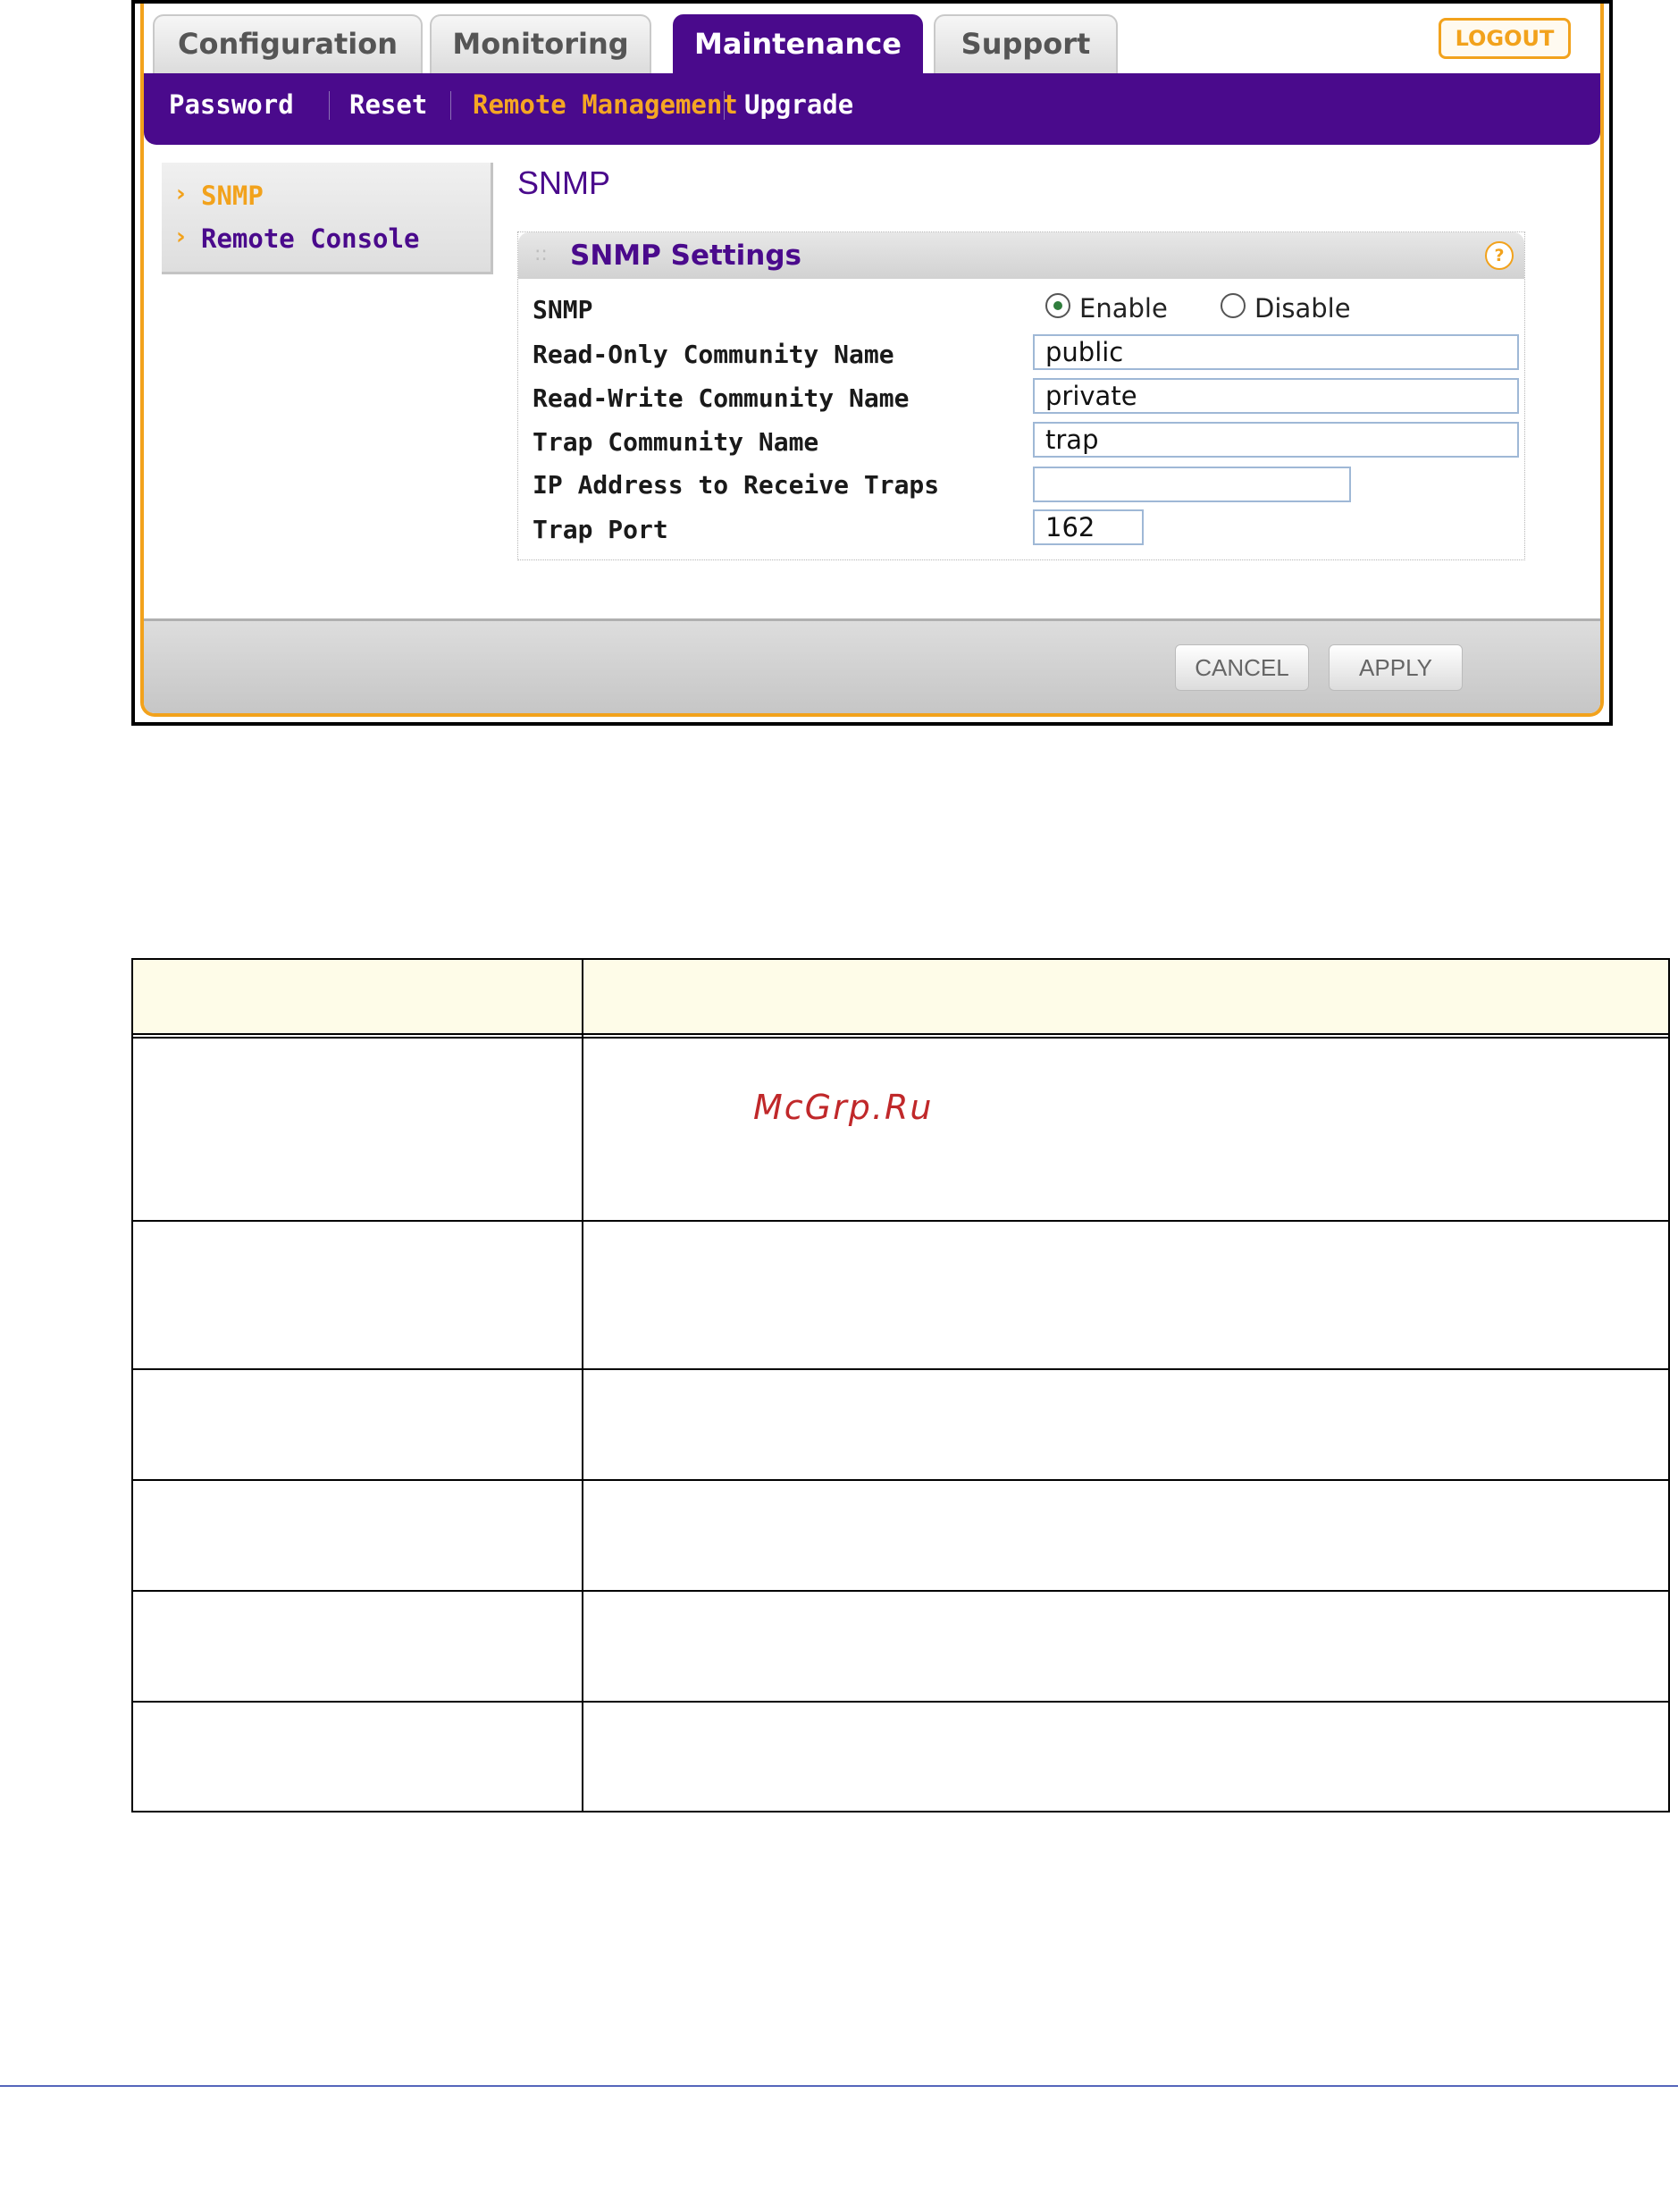  What do you see at coordinates (1276, 440) in the screenshot?
I see `trap-community-input: trap` at bounding box center [1276, 440].